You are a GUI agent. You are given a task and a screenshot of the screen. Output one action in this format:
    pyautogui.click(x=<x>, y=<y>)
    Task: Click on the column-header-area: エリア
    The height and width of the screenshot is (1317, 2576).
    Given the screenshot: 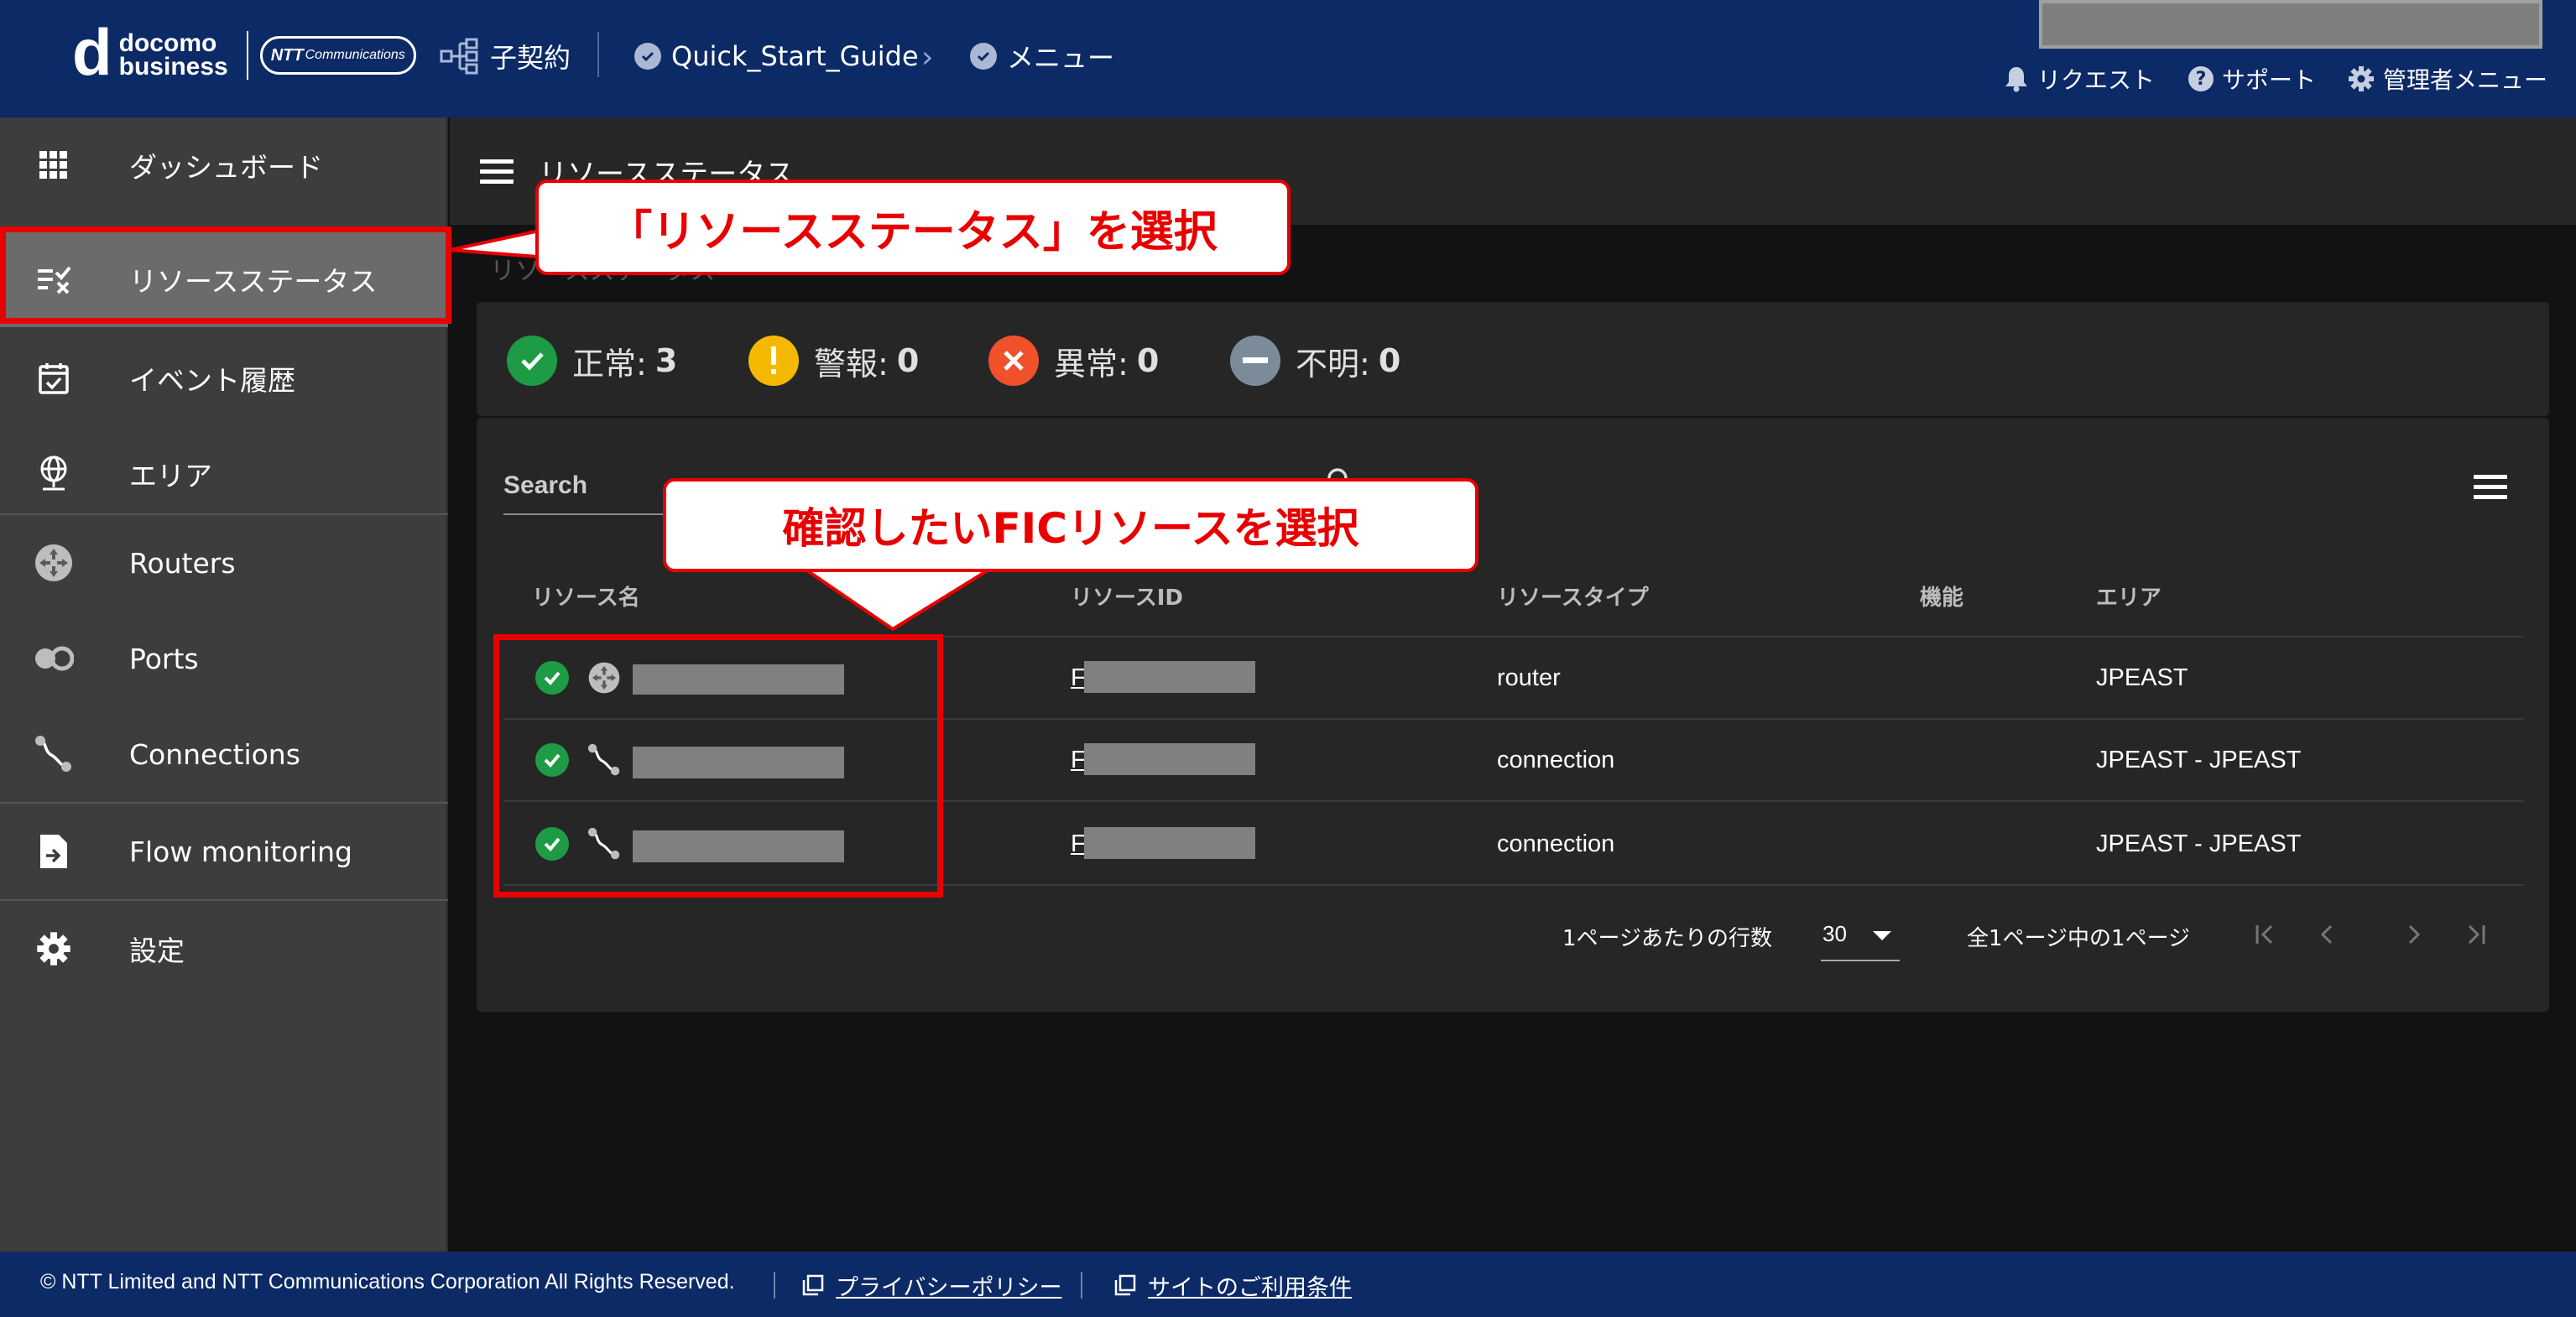 What is the action you would take?
    pyautogui.click(x=2128, y=596)
    